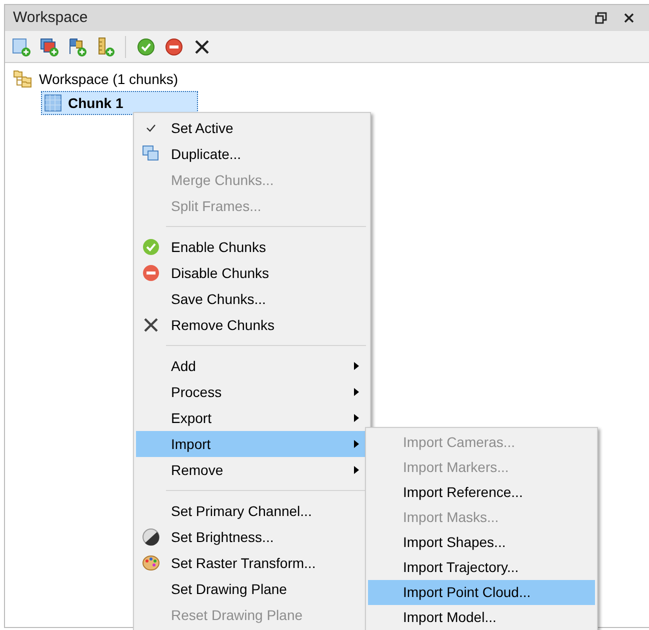  I want to click on menu-item: Export, so click(252, 418).